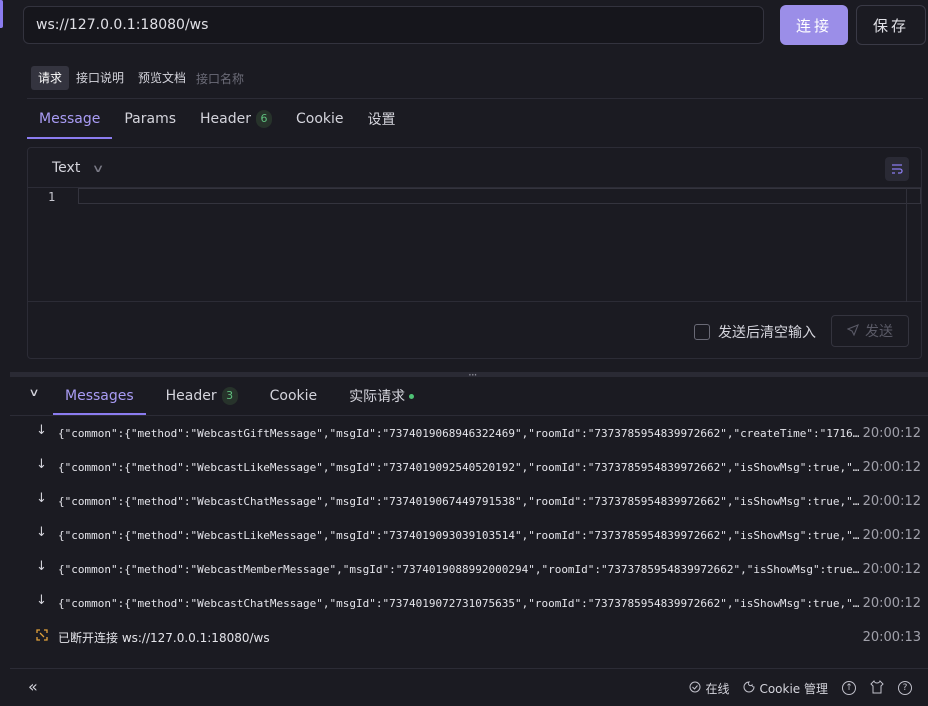  I want to click on tab-messages: Messages, so click(99, 396).